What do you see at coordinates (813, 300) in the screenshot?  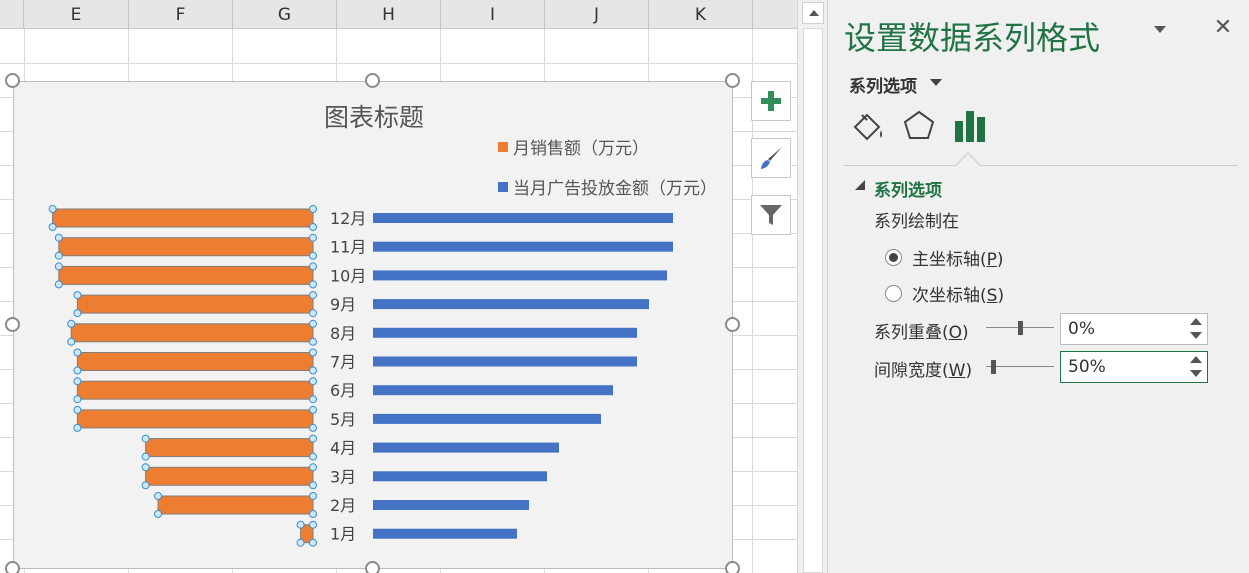 I see `scroll-thumb` at bounding box center [813, 300].